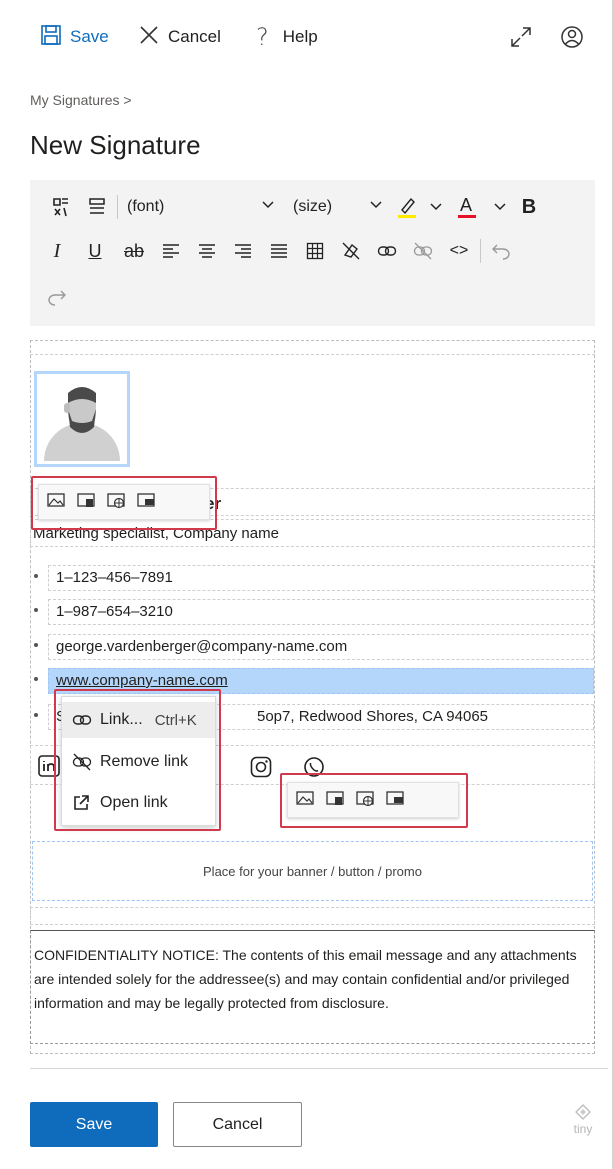 This screenshot has width=613, height=1169. What do you see at coordinates (114, 577) in the screenshot?
I see `phone-1: 1–123–456–7891` at bounding box center [114, 577].